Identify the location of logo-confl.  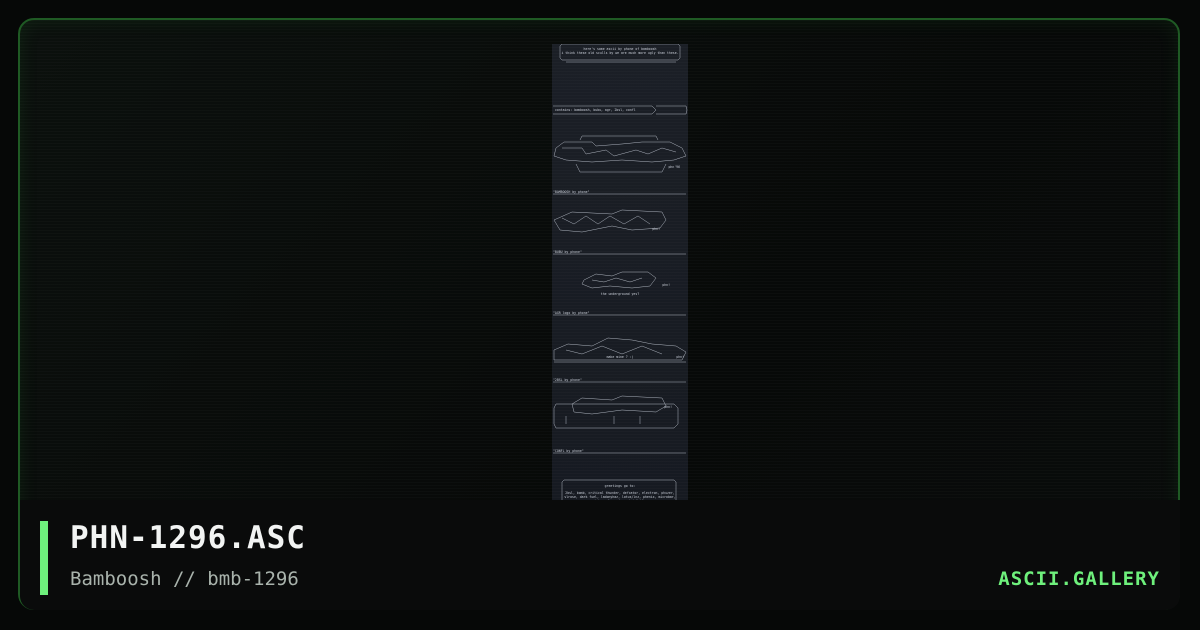
(616, 412).